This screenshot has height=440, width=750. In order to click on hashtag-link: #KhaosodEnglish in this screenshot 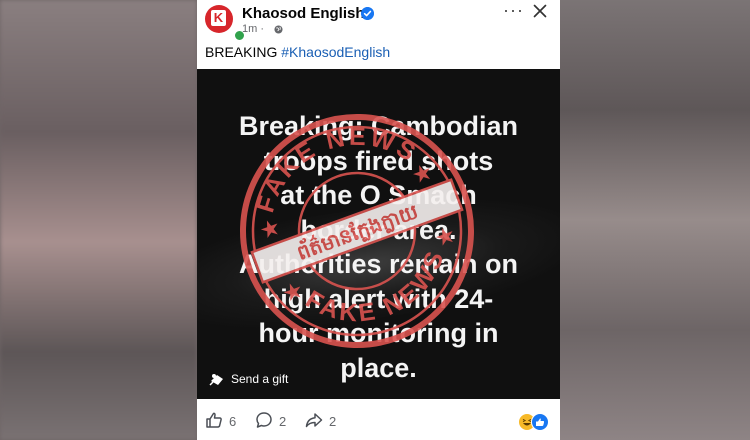, I will do `click(335, 52)`.